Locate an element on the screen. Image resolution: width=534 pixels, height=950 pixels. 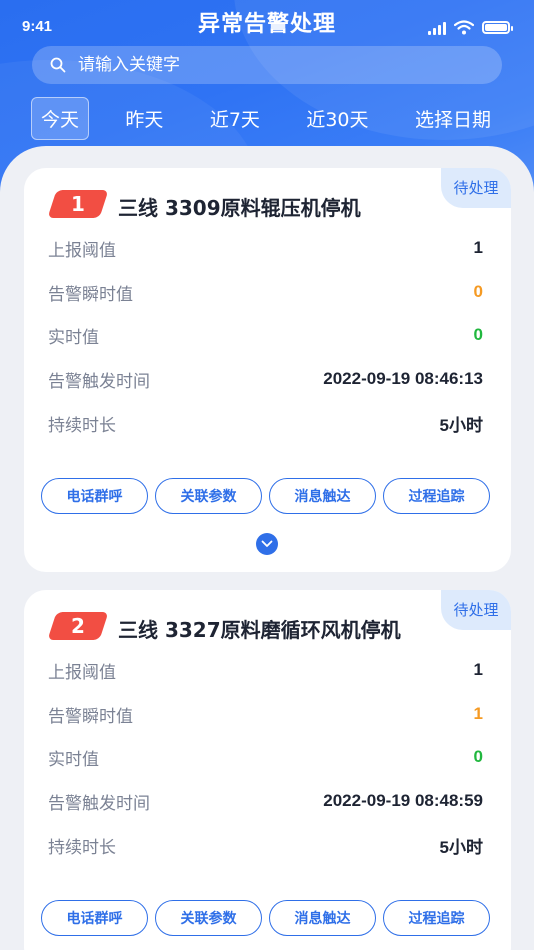
search-bar is located at coordinates (267, 65).